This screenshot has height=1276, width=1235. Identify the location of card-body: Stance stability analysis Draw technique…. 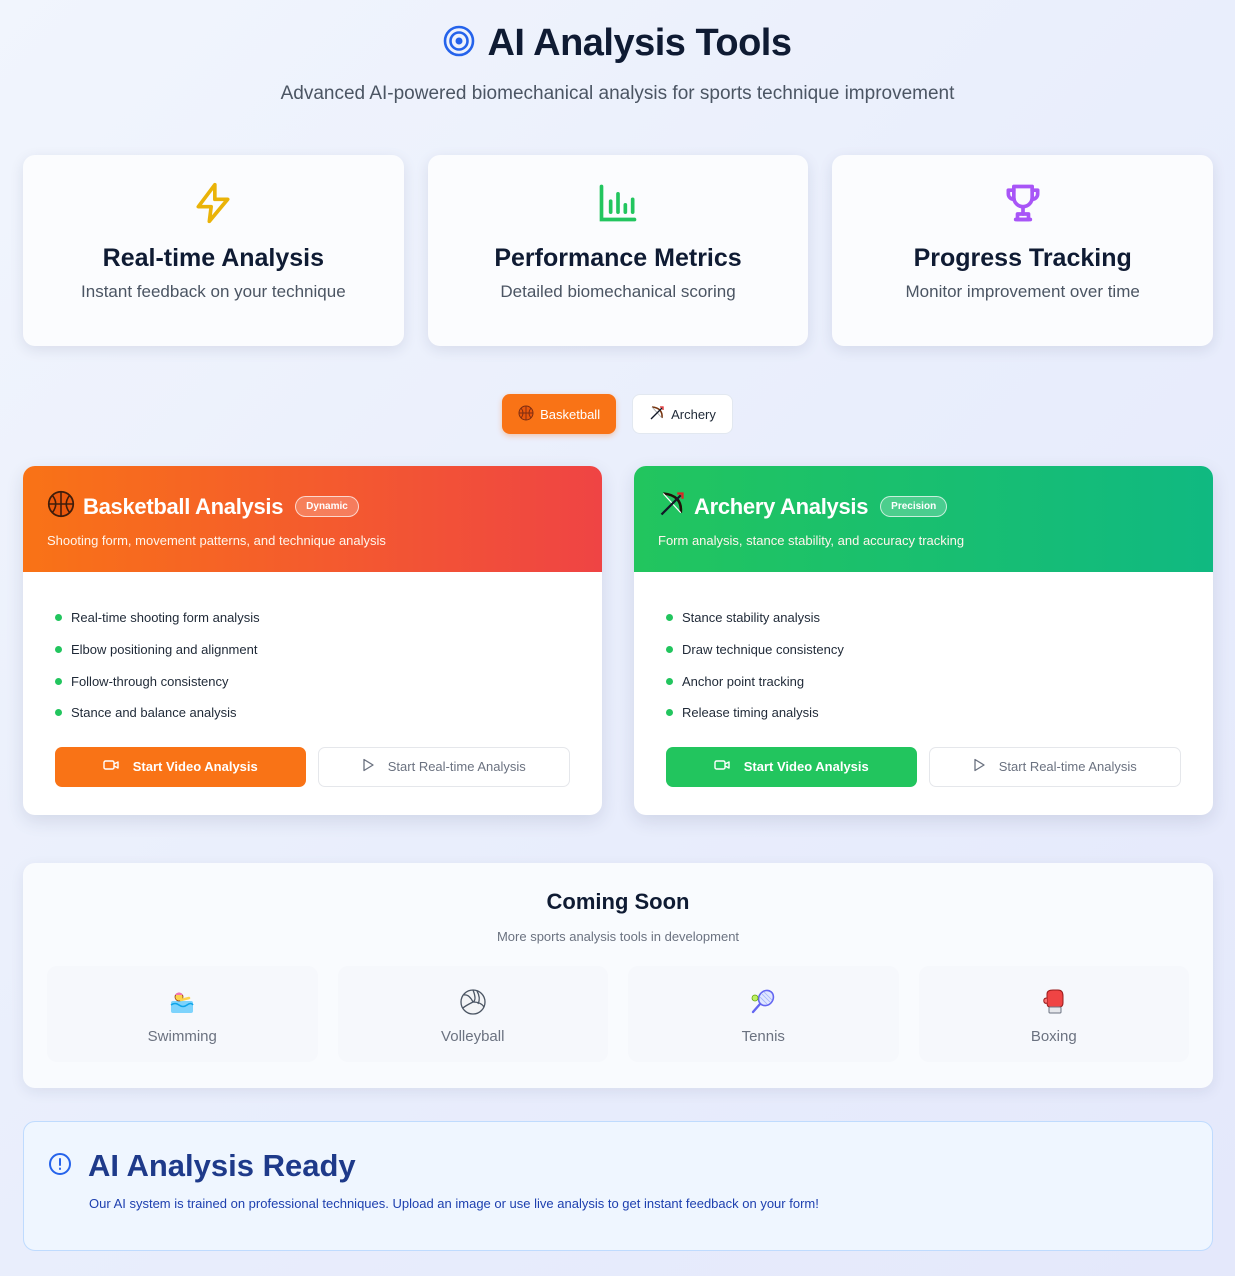
(923, 679).